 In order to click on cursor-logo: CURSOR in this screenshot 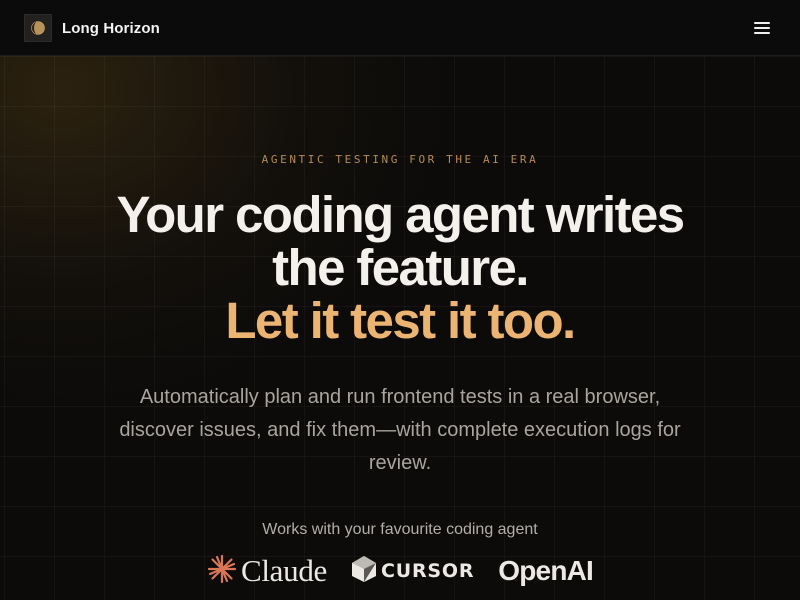, I will do `click(412, 571)`.